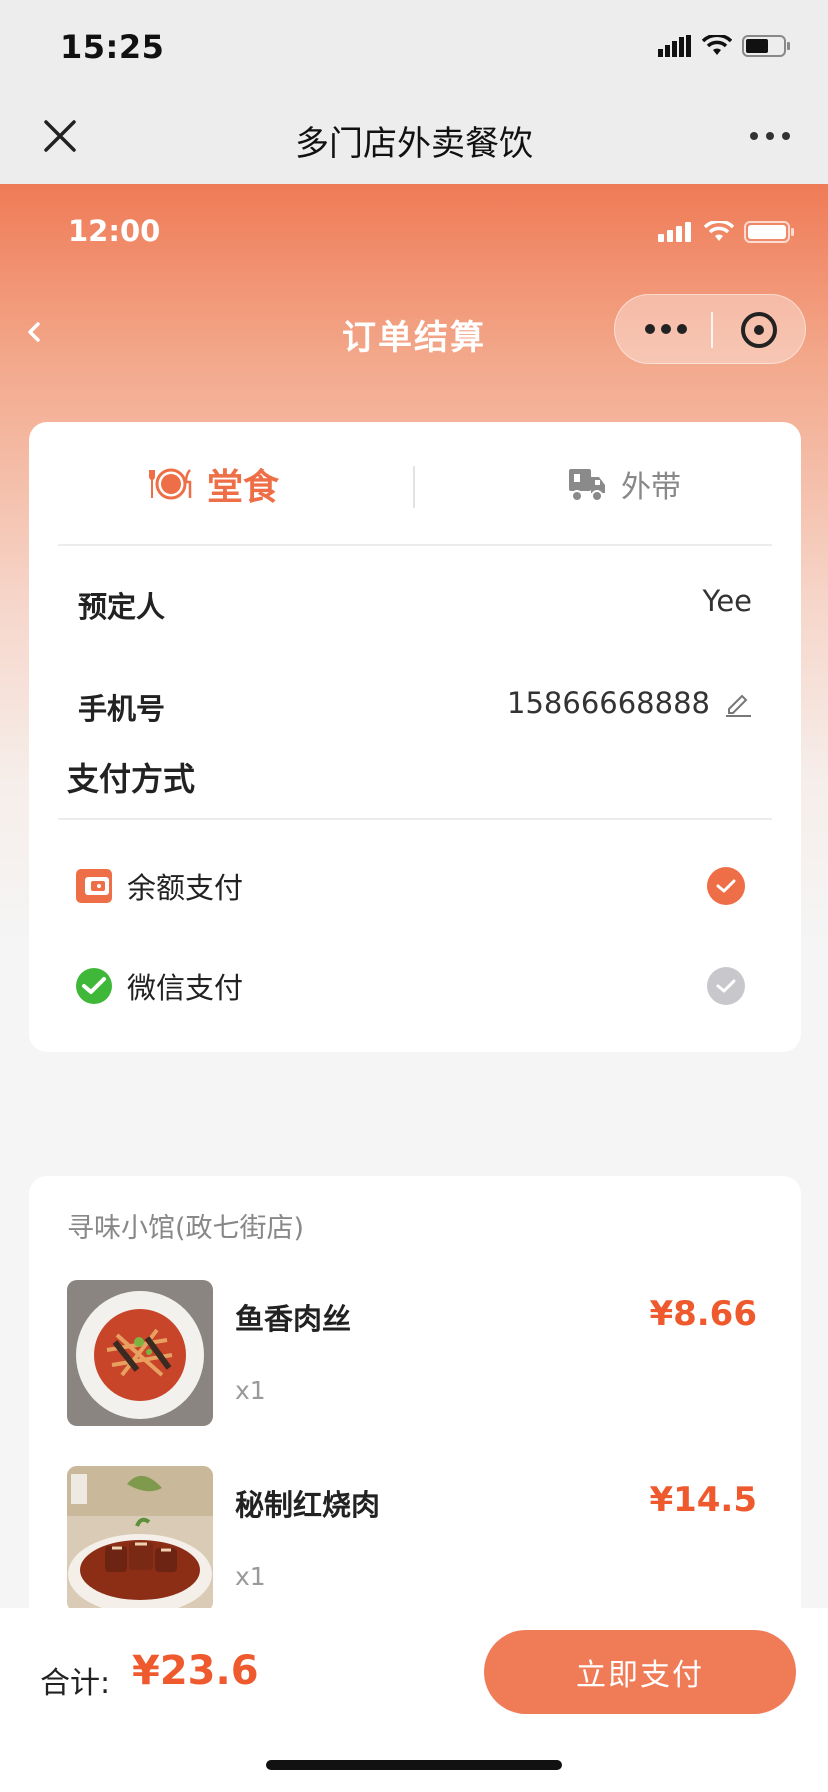 This screenshot has width=828, height=1792. What do you see at coordinates (112, 47) in the screenshot?
I see `outer-clock: 15:25` at bounding box center [112, 47].